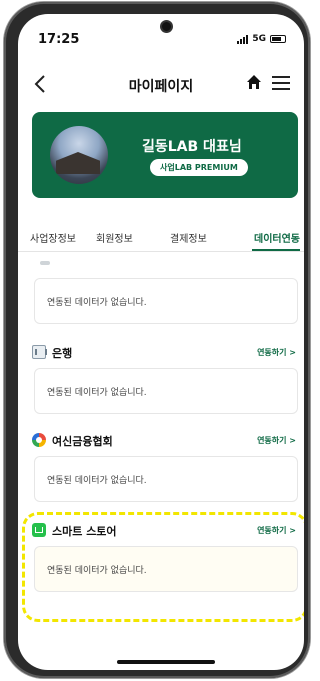  I want to click on membership-badge: 사업LAB PREMIUM, so click(199, 167).